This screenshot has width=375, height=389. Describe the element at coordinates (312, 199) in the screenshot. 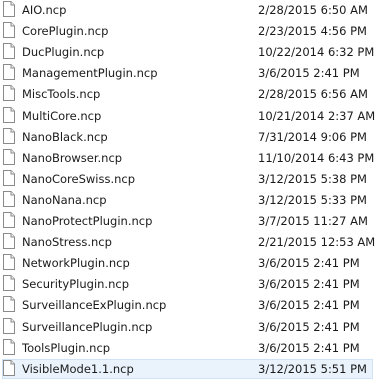

I see `file-date-modified: 3/12/2015 5:33 PM` at that location.